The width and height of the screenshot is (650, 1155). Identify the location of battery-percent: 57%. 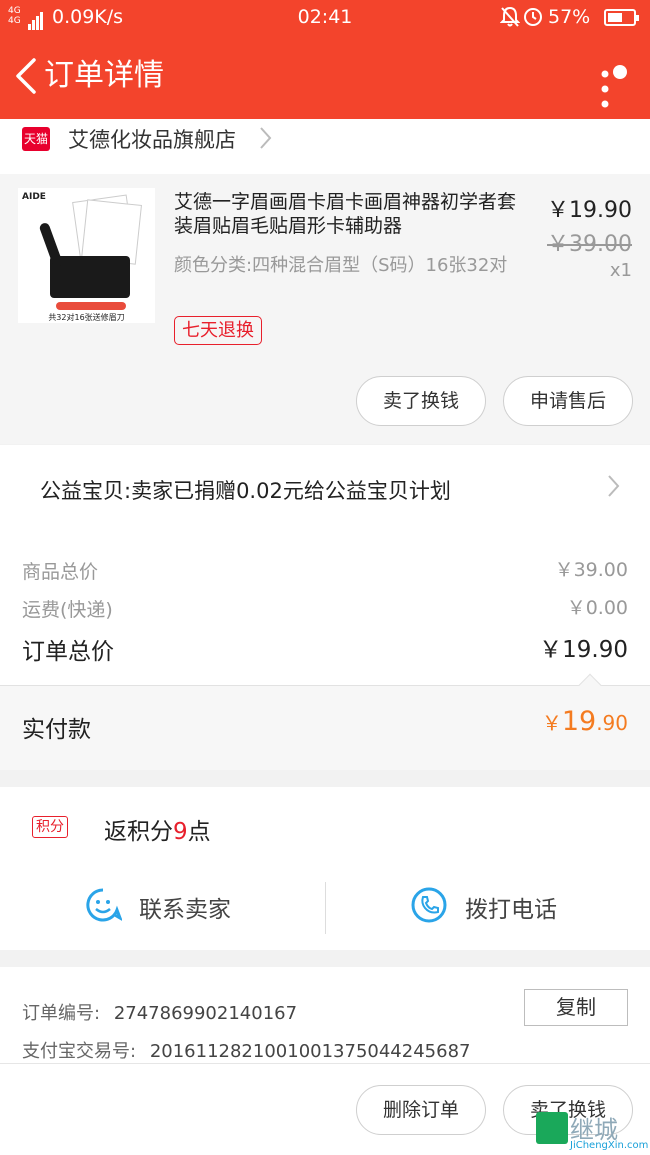
(569, 17).